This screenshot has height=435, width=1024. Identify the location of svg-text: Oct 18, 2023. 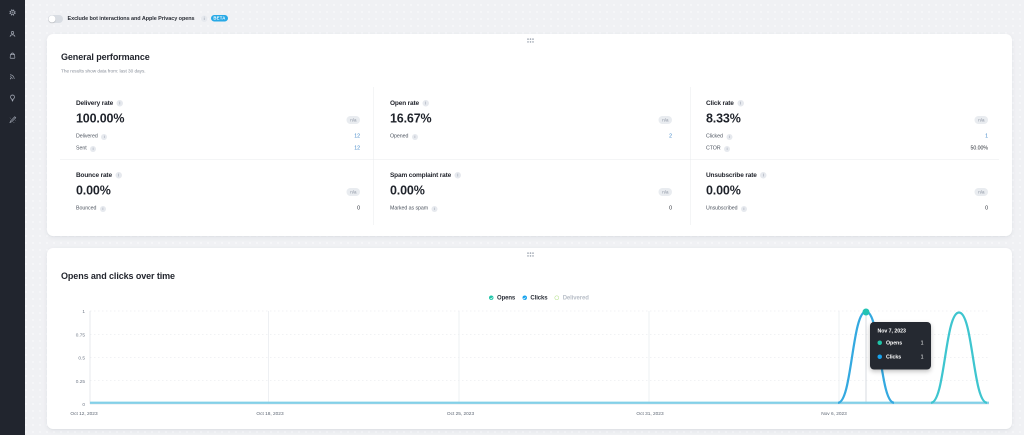
(270, 414).